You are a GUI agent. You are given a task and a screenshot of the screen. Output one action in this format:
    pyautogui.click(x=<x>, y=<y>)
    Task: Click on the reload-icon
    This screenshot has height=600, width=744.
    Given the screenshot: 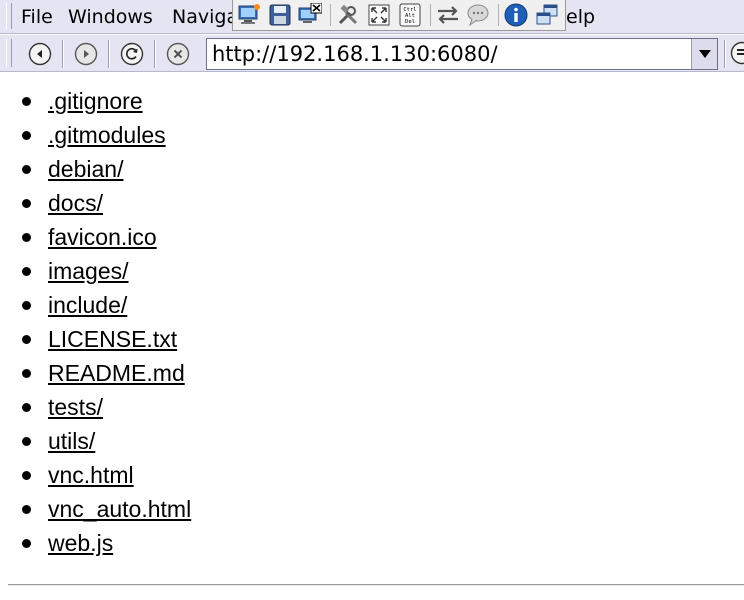 What is the action you would take?
    pyautogui.click(x=132, y=54)
    